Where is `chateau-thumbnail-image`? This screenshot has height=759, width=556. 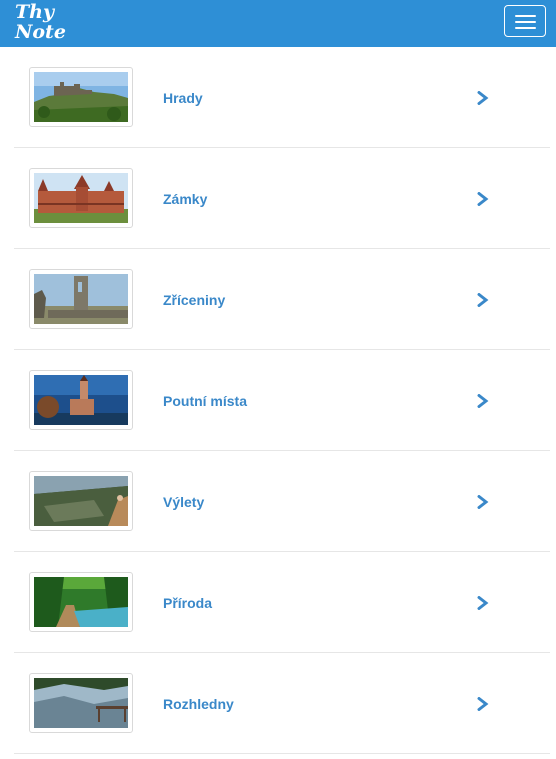
chateau-thumbnail-image is located at coordinates (81, 198).